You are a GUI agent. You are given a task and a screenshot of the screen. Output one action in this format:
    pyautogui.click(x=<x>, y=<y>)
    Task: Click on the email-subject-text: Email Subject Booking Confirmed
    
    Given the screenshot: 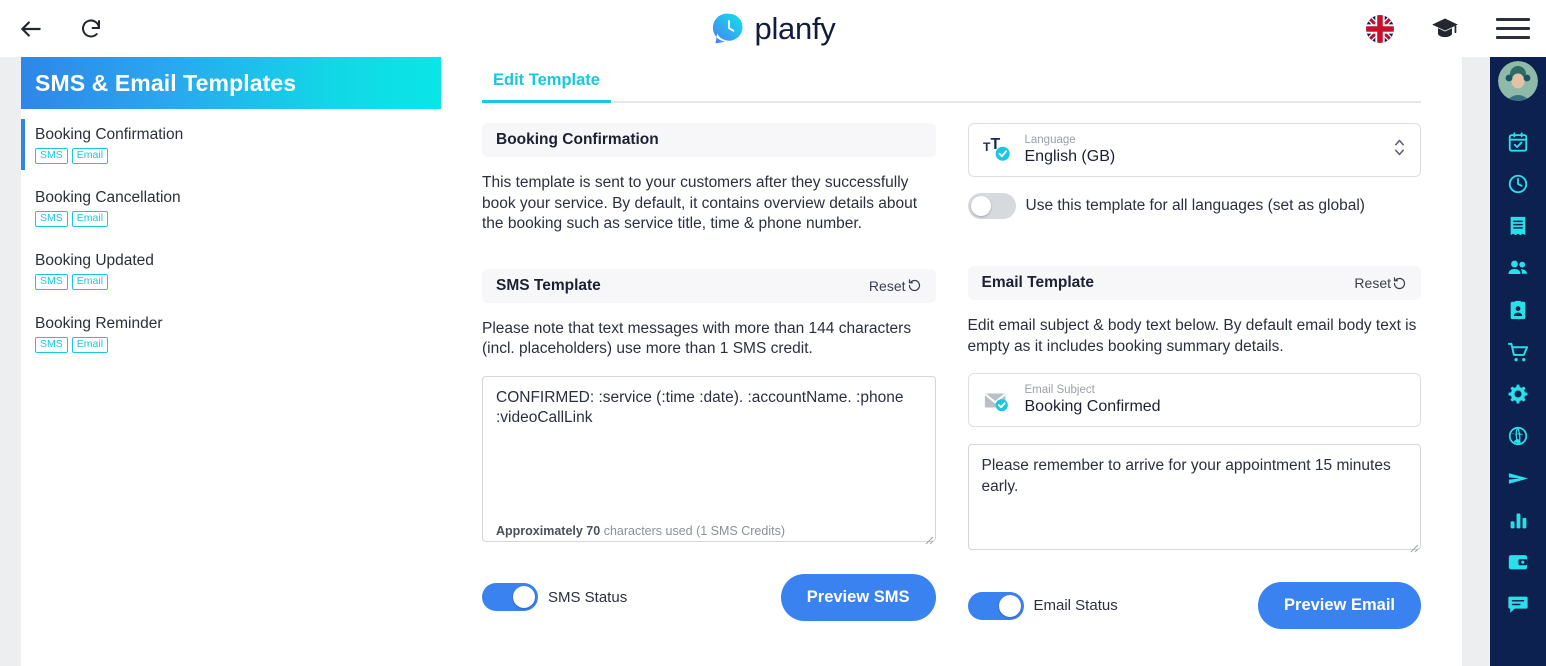 What is the action you would take?
    pyautogui.click(x=1093, y=400)
    